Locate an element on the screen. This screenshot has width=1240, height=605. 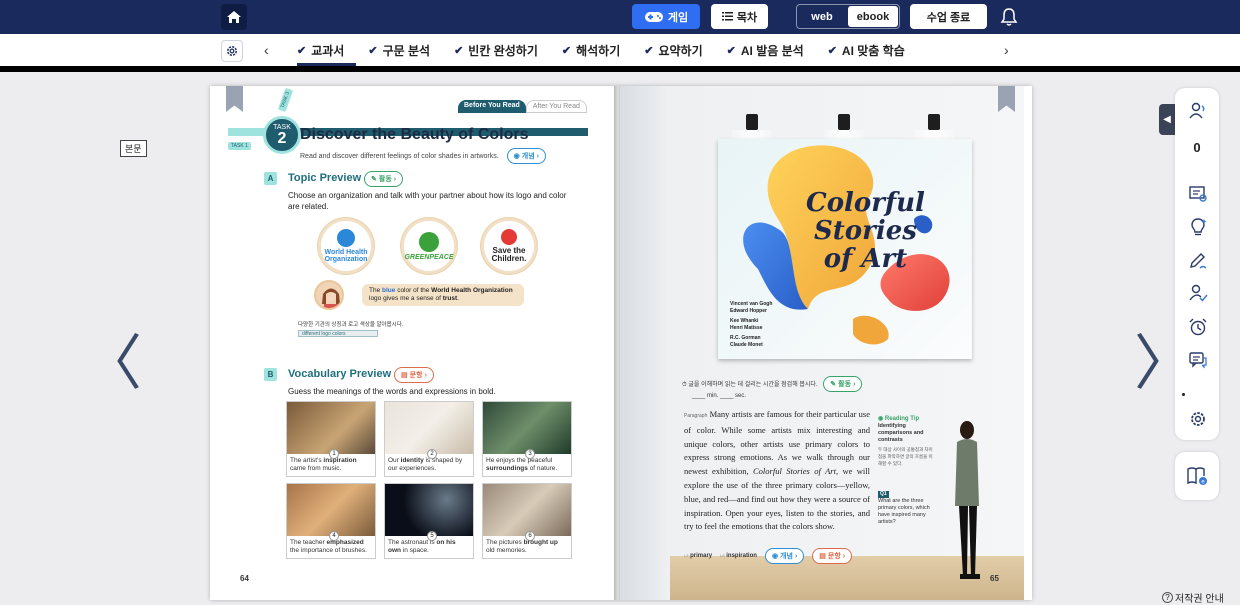
lightbulb-icon: ◉ is located at coordinates (881, 419).